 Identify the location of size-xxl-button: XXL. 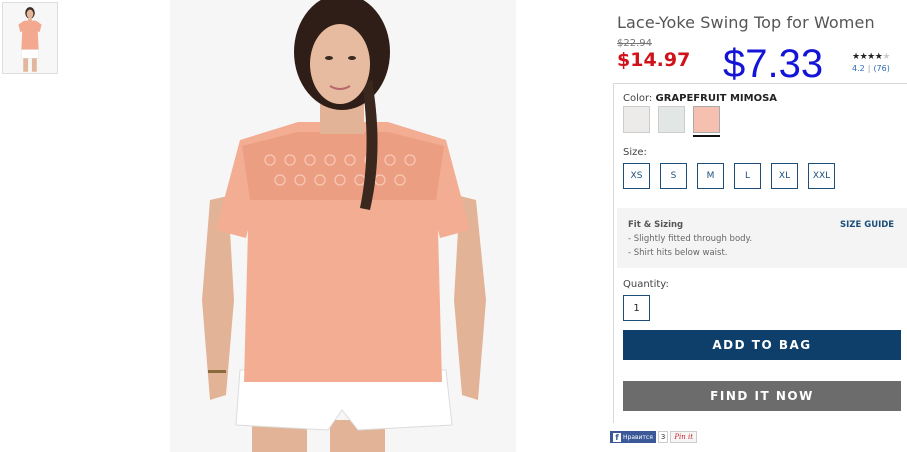
(821, 176).